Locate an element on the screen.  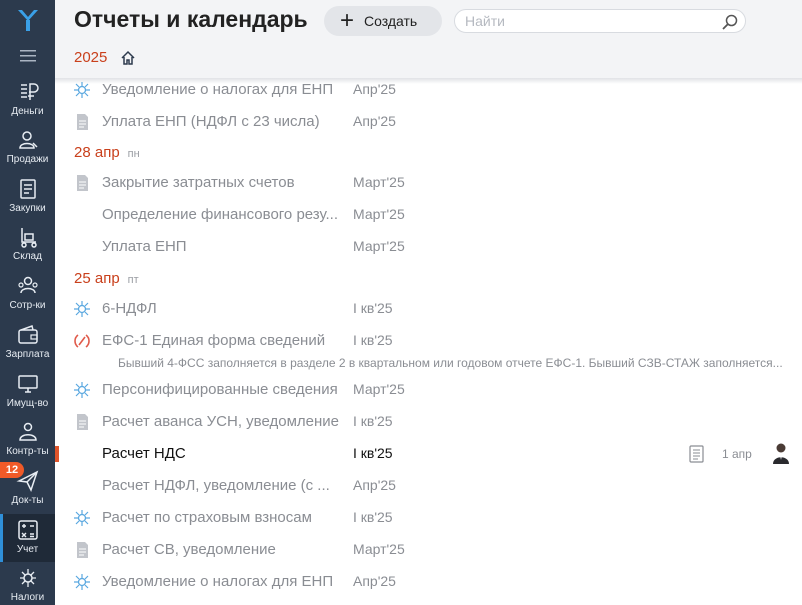
sidebar-item-salary: Зарплата is located at coordinates (27, 343).